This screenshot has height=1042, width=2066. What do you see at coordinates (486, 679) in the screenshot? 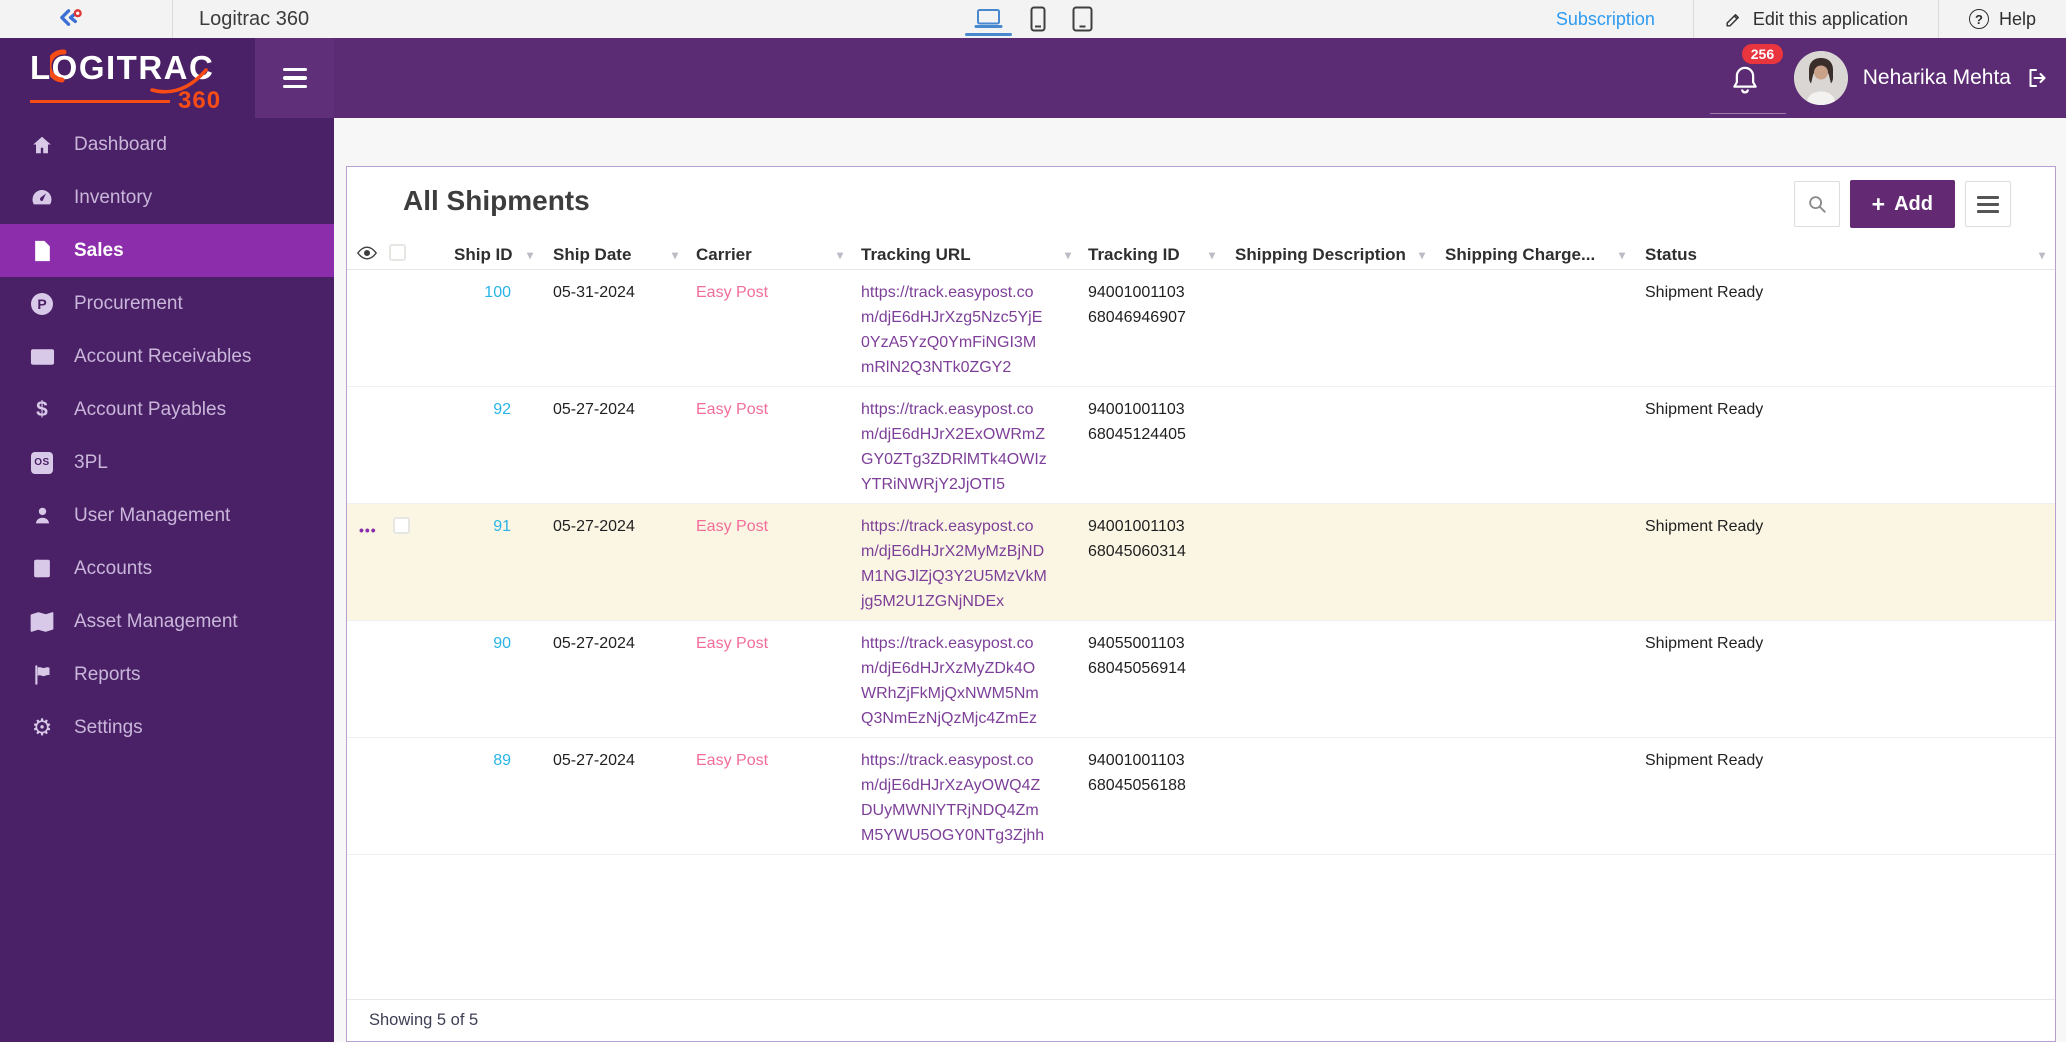
I see `ship-id-link: 90` at bounding box center [486, 679].